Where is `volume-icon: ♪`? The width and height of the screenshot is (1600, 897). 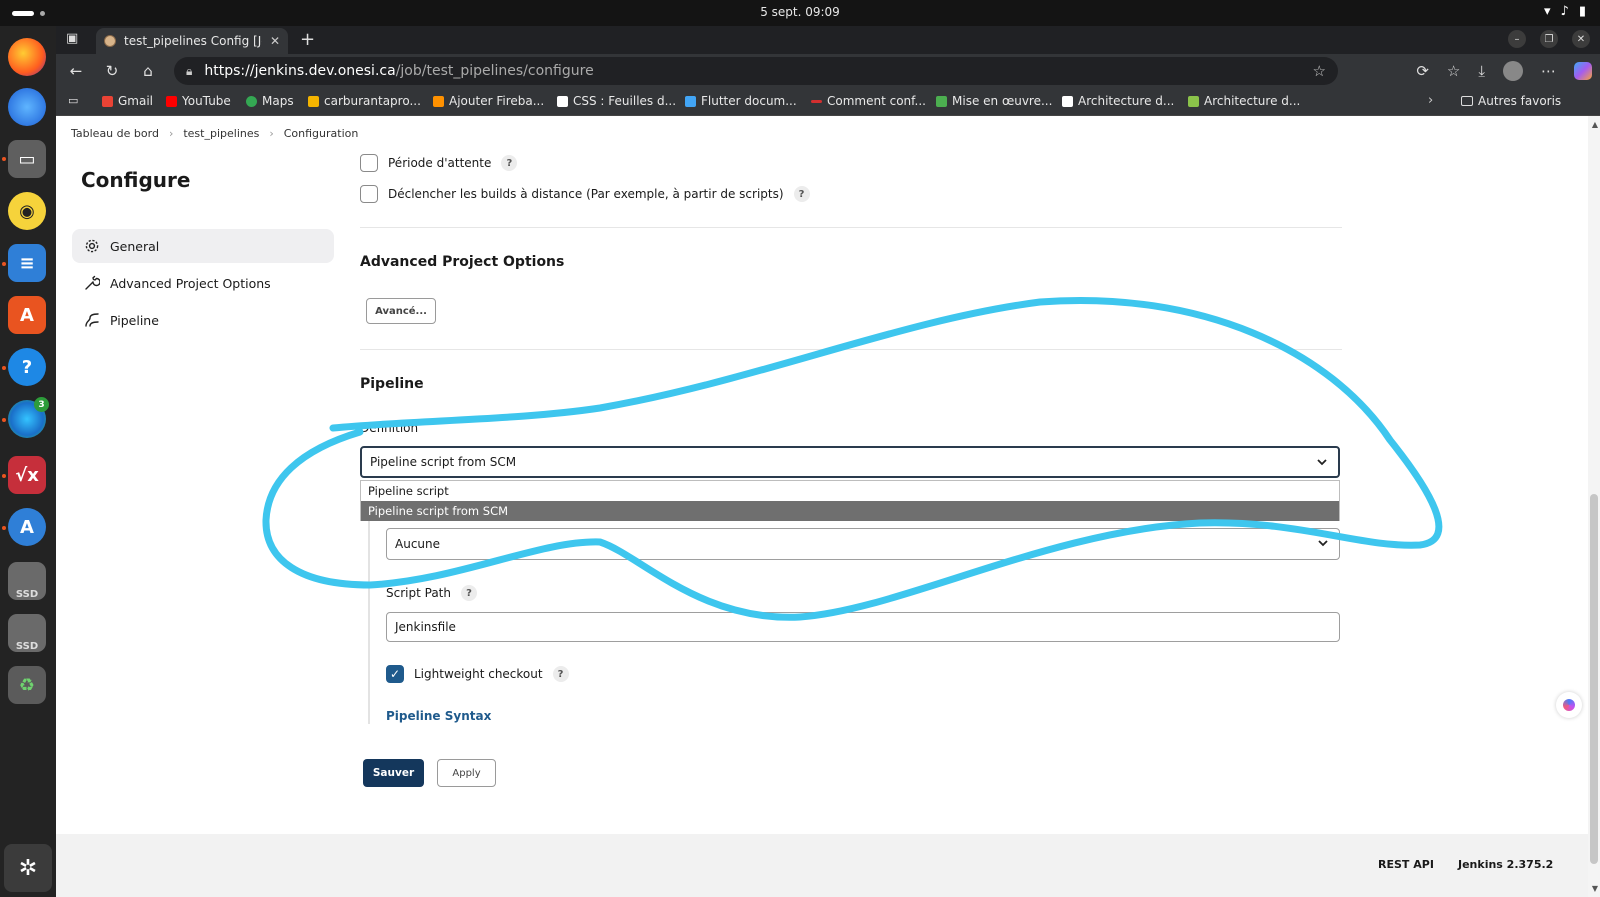 volume-icon: ♪ is located at coordinates (1565, 11).